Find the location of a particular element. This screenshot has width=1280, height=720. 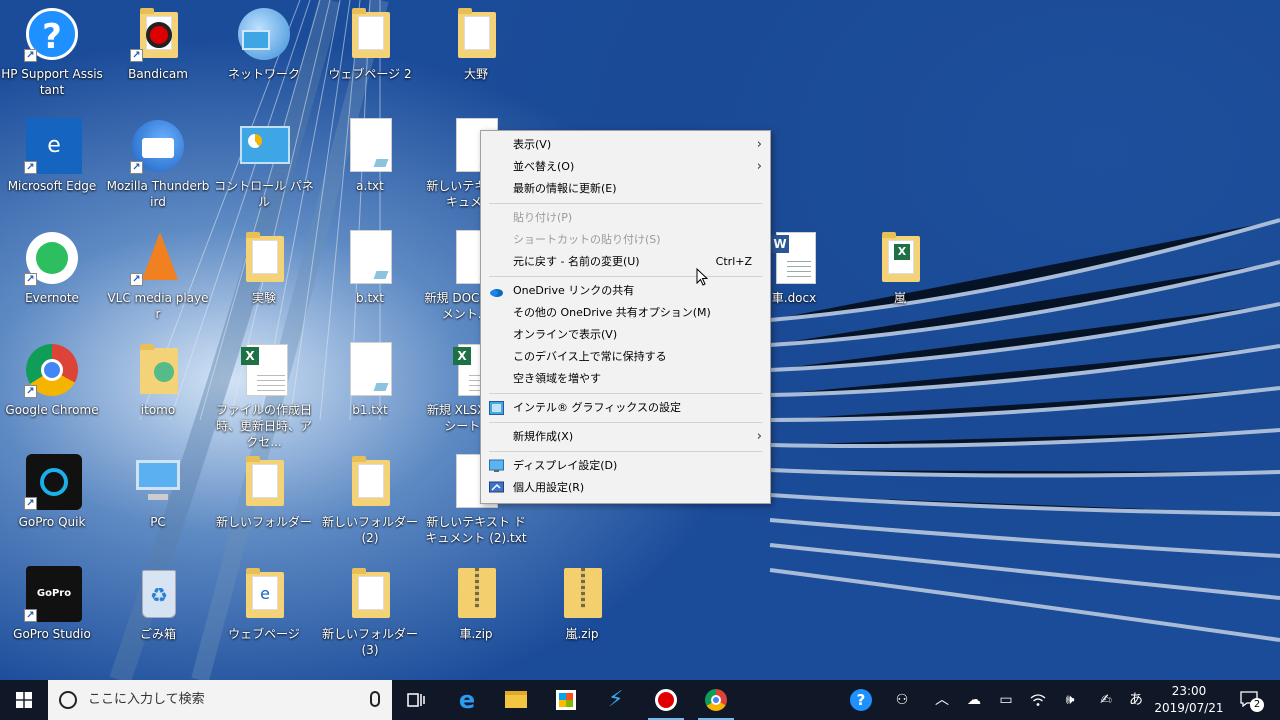

desktop-icon-car-zip: 車.zip is located at coordinates (476, 603).